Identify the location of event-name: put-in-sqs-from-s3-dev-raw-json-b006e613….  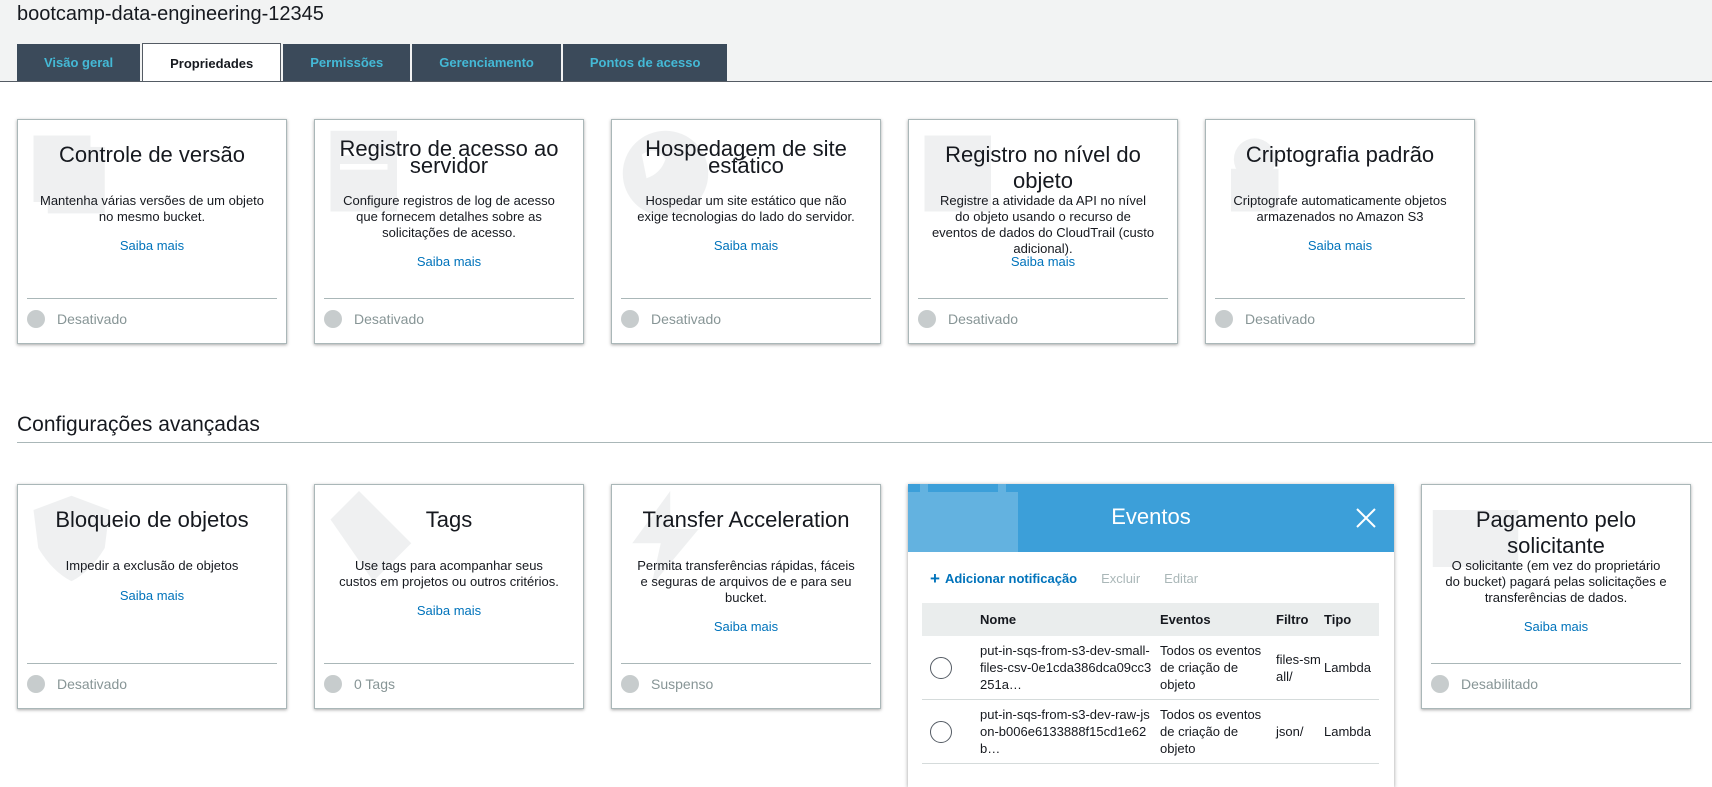
(1070, 731).